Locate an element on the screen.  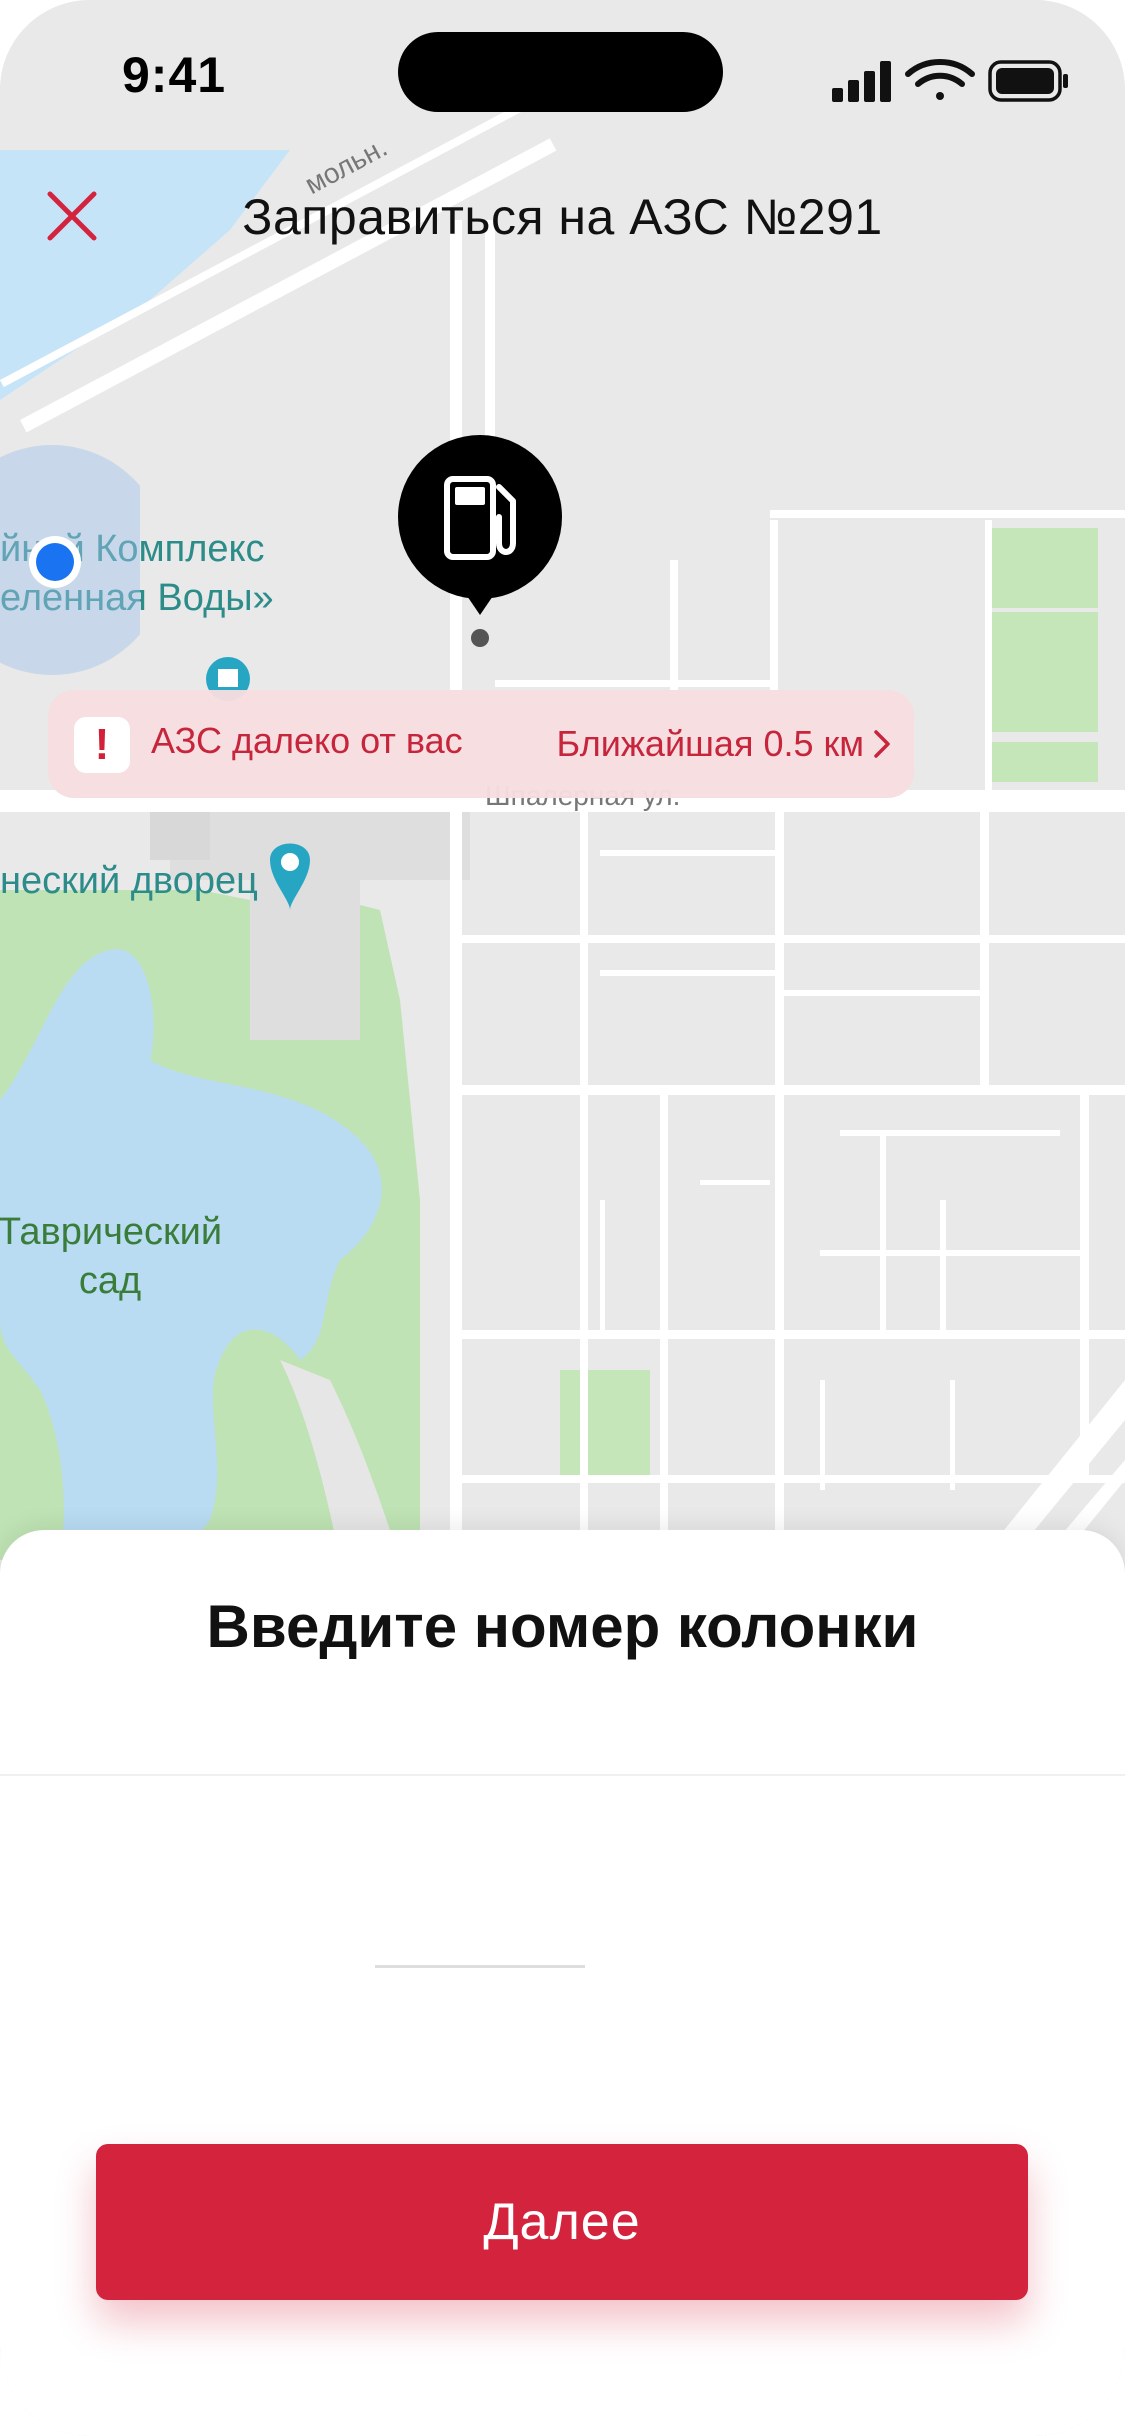
user-location-marker is located at coordinates (70, 565).